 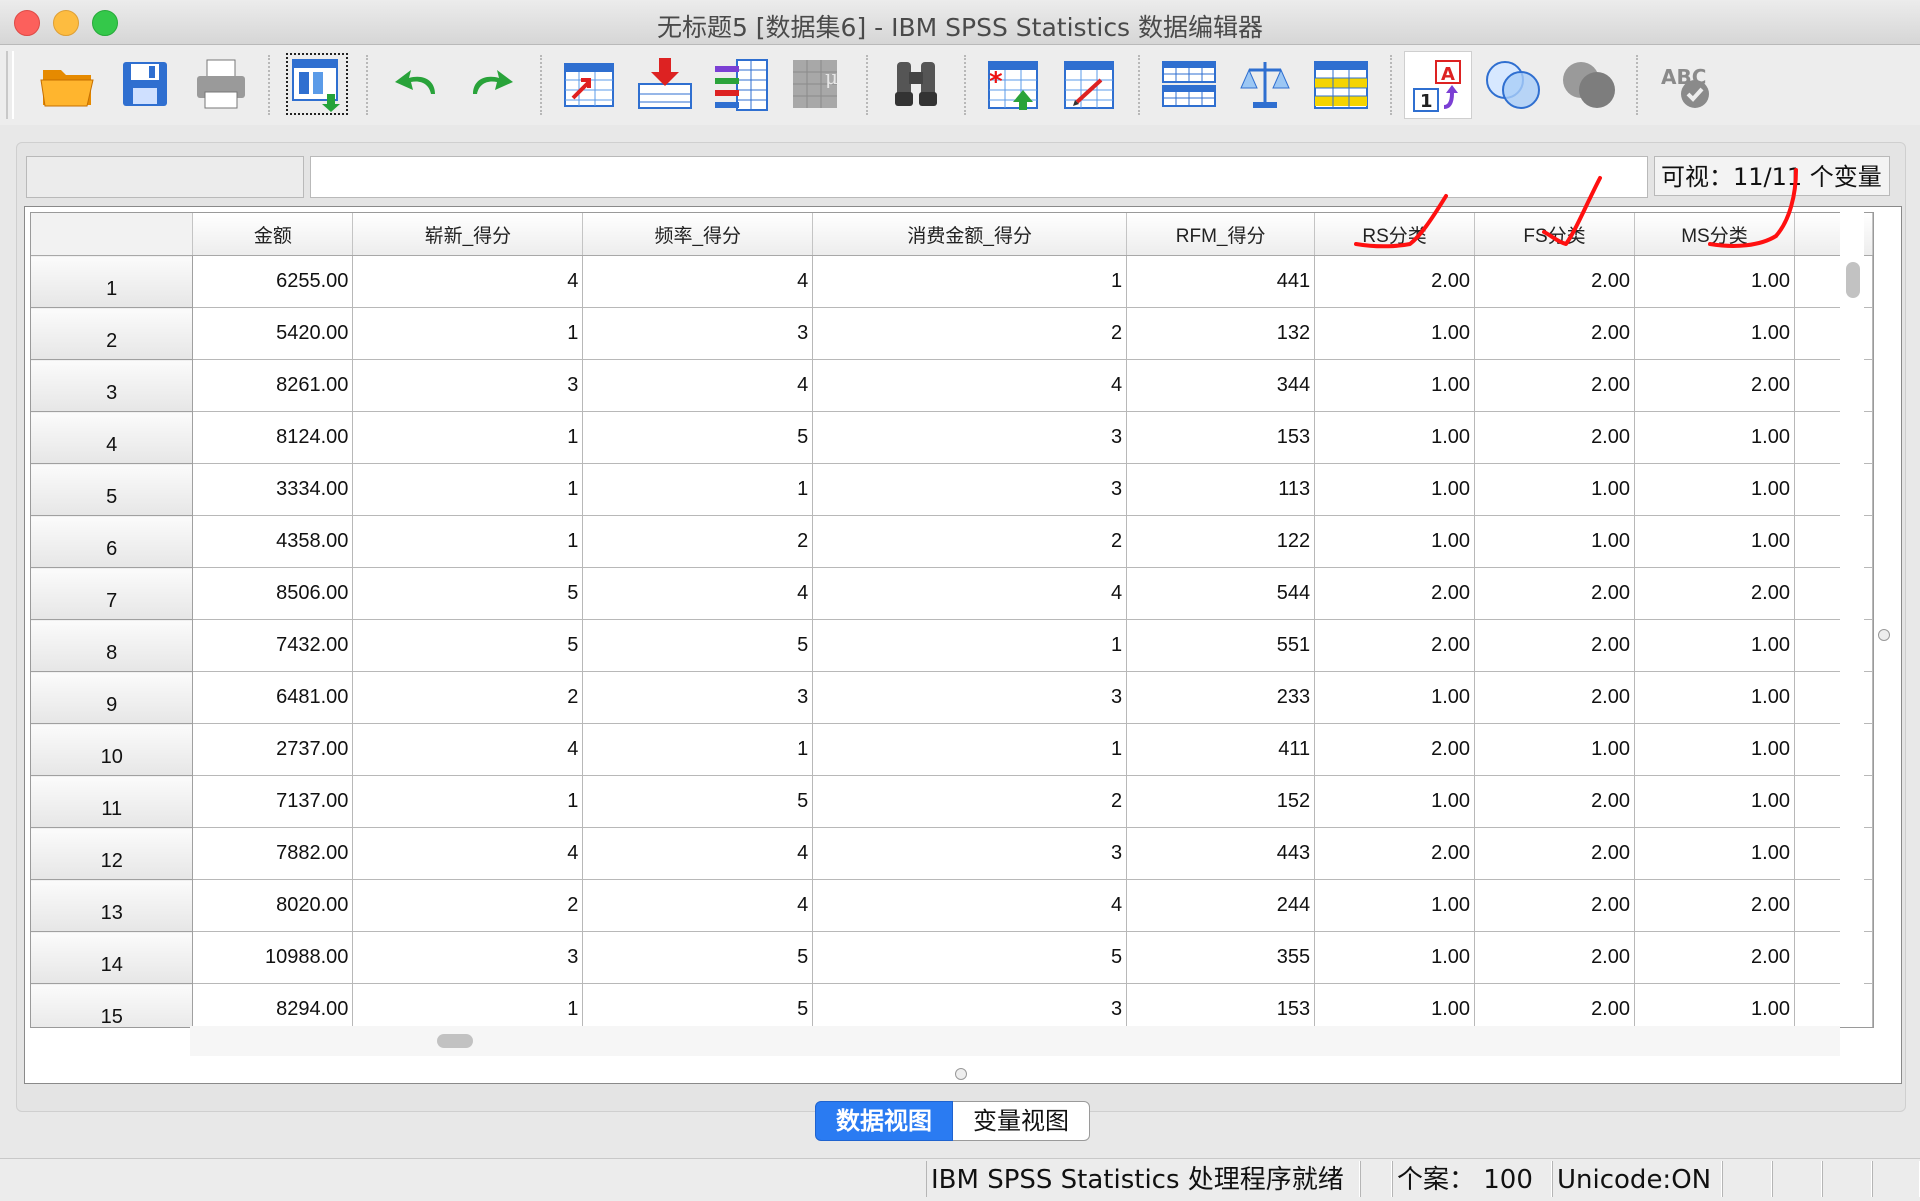 What do you see at coordinates (273, 333) in the screenshot?
I see `data-cell: 5420.00` at bounding box center [273, 333].